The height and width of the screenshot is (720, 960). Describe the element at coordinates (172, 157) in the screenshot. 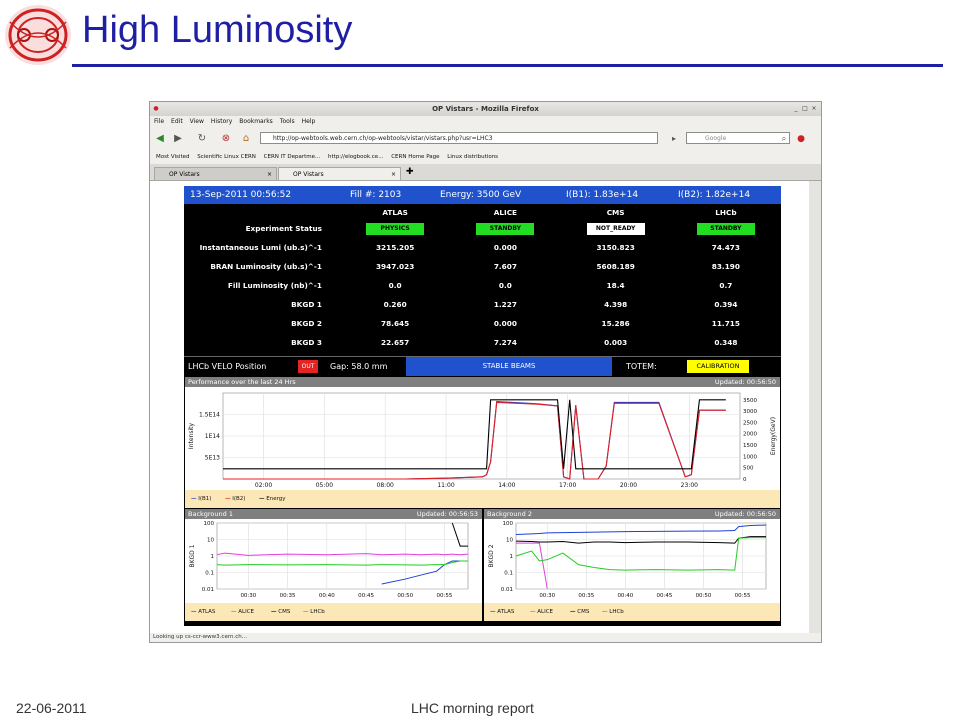

I see `bookmark-most-visited: Most Visited` at that location.